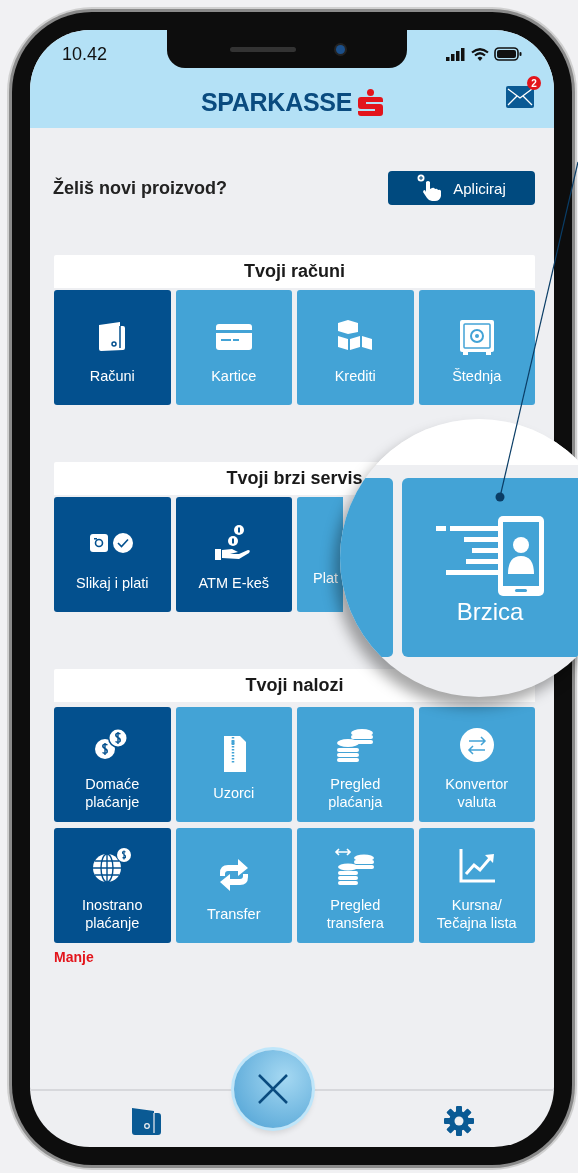 The width and height of the screenshot is (578, 1173). What do you see at coordinates (140, 188) in the screenshot?
I see `promo-question: Želiš novi proizvod?` at bounding box center [140, 188].